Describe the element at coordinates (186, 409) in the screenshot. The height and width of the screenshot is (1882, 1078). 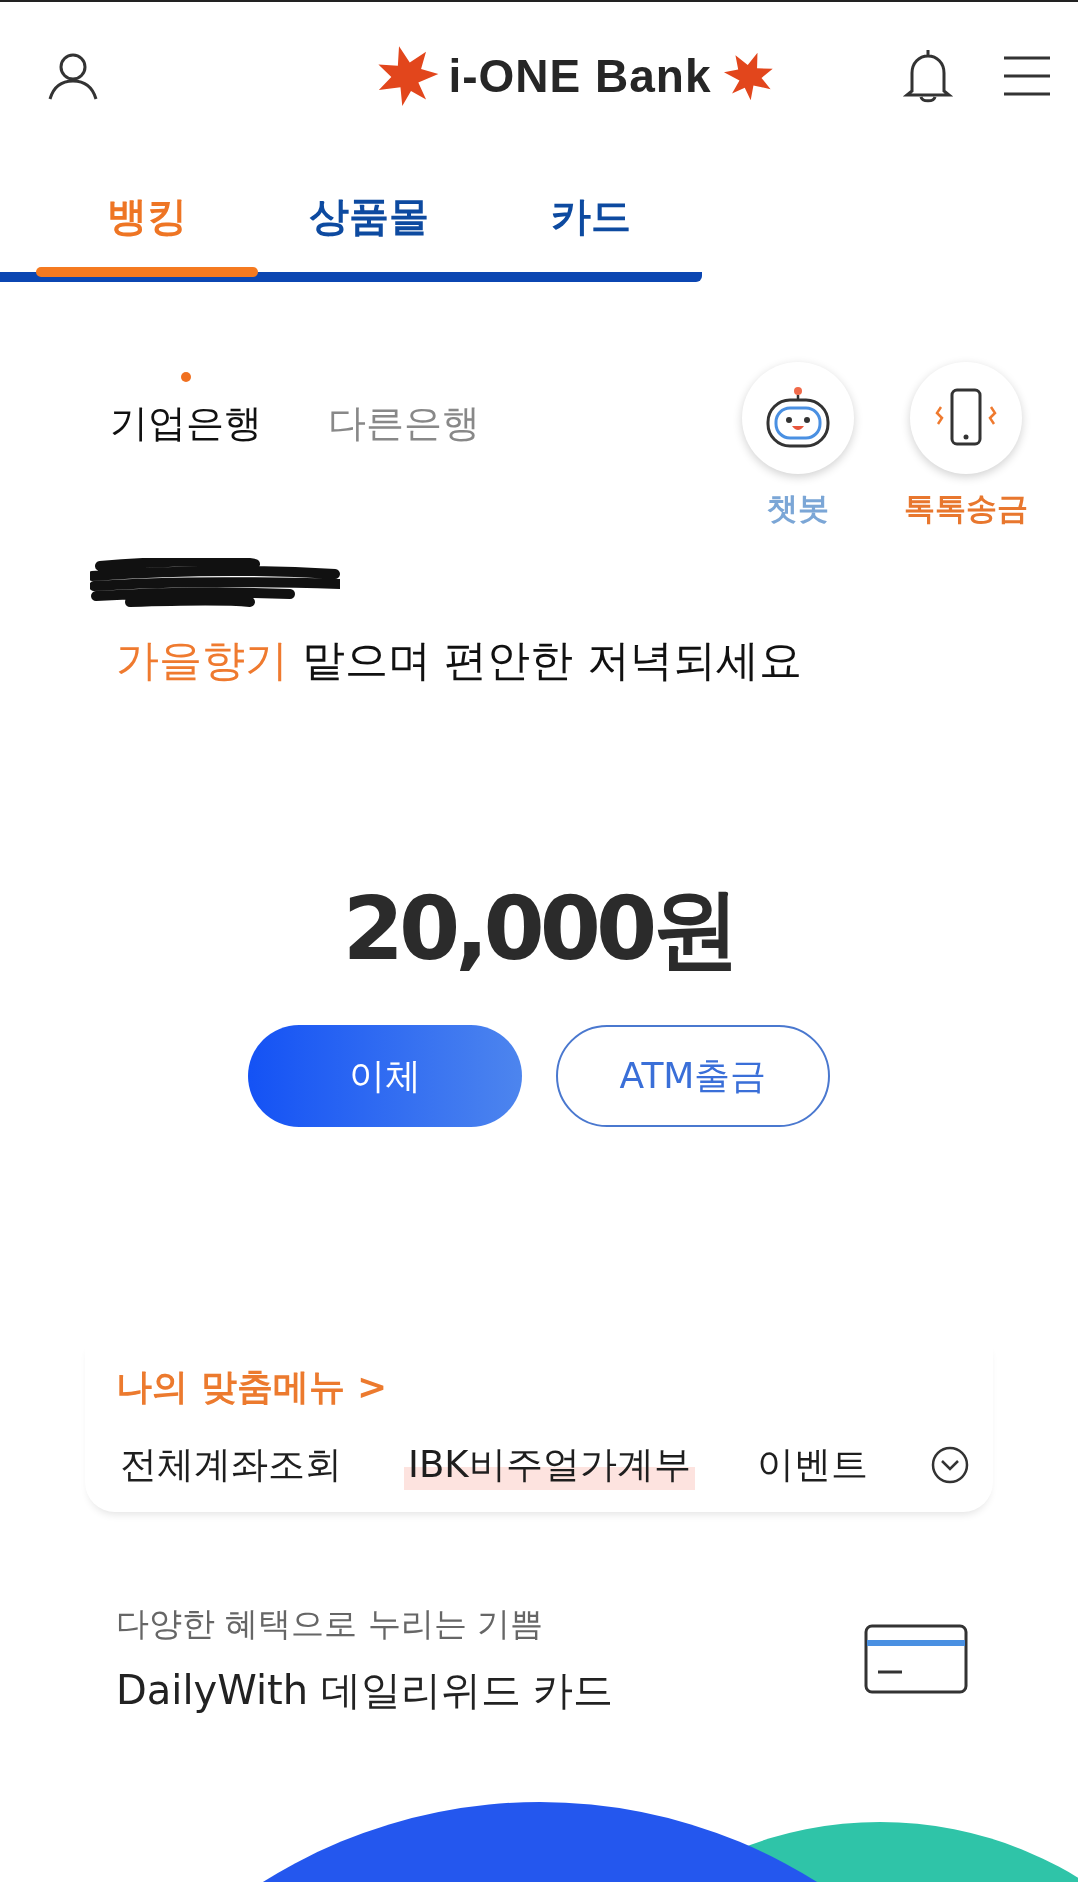
I see `bank-tab: 기업은행` at that location.